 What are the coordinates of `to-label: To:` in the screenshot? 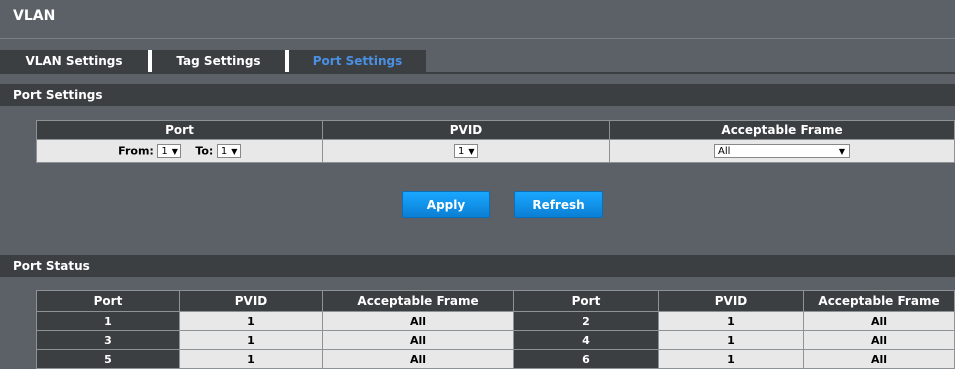 It's located at (204, 151).